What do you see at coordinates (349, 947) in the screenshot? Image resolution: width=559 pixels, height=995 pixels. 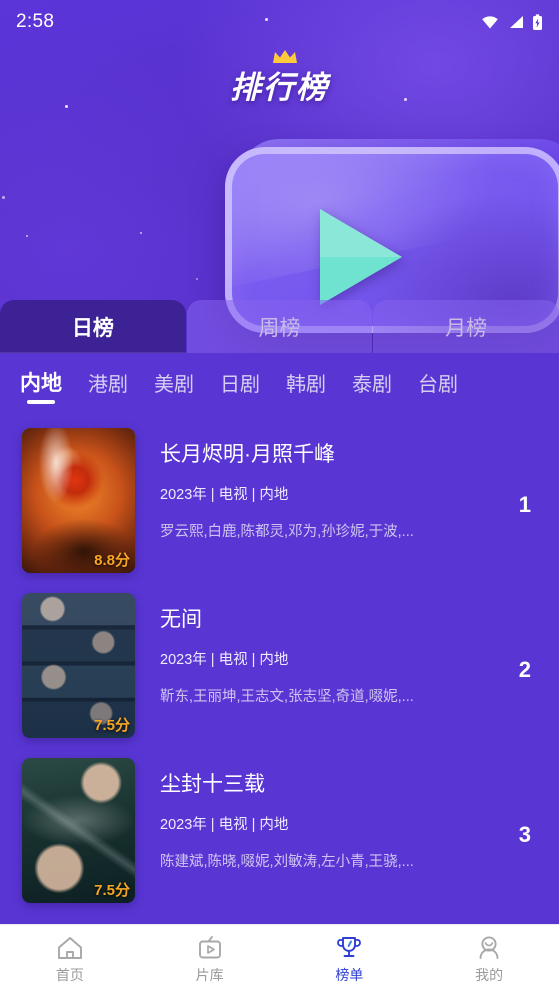 I see `trophy-icon` at bounding box center [349, 947].